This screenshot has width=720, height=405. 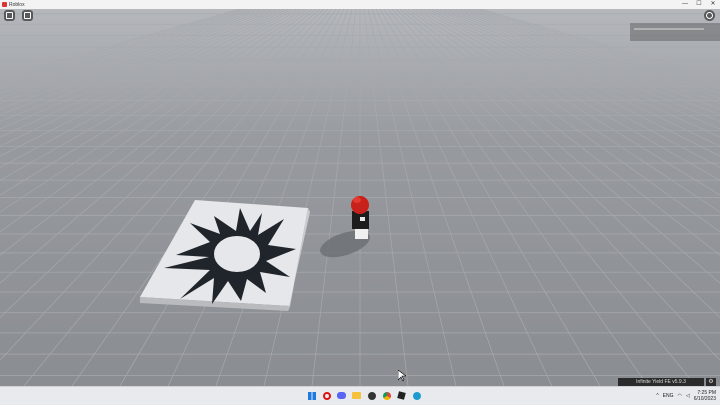 What do you see at coordinates (704, 399) in the screenshot?
I see `clock-date: 6/10/2023` at bounding box center [704, 399].